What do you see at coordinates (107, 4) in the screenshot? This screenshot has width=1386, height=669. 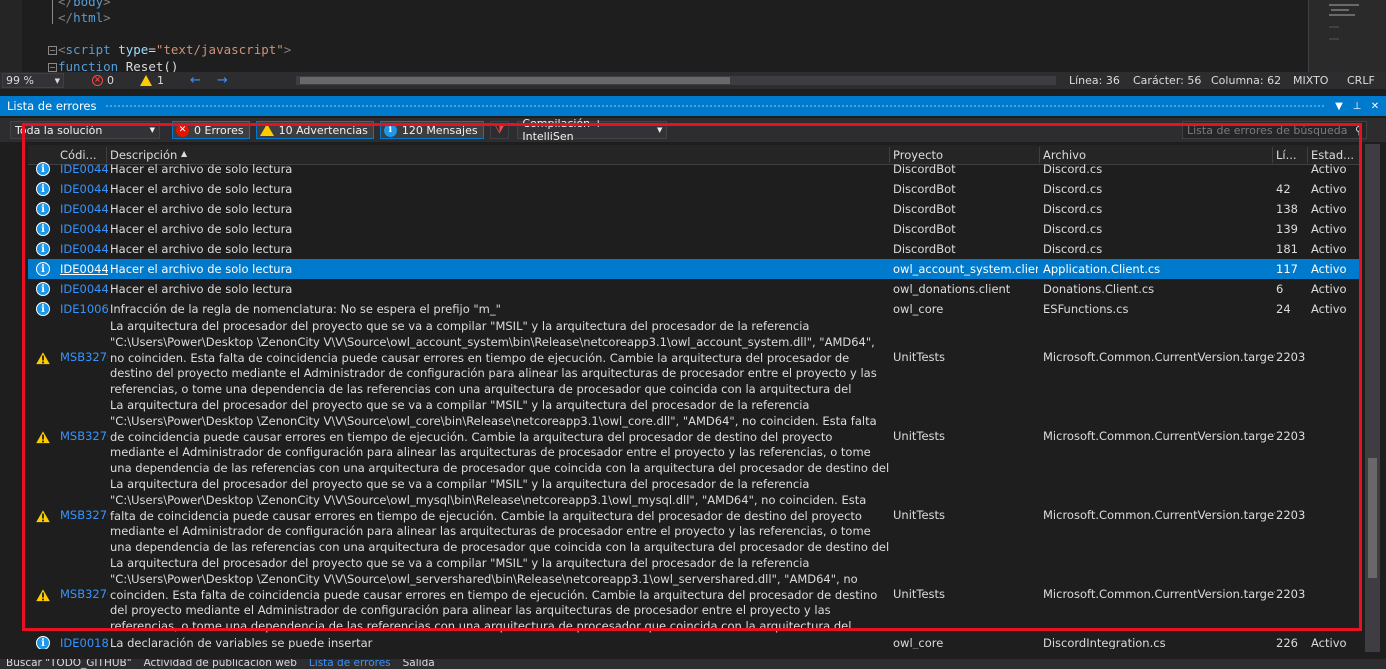 I see `code-token: >` at bounding box center [107, 4].